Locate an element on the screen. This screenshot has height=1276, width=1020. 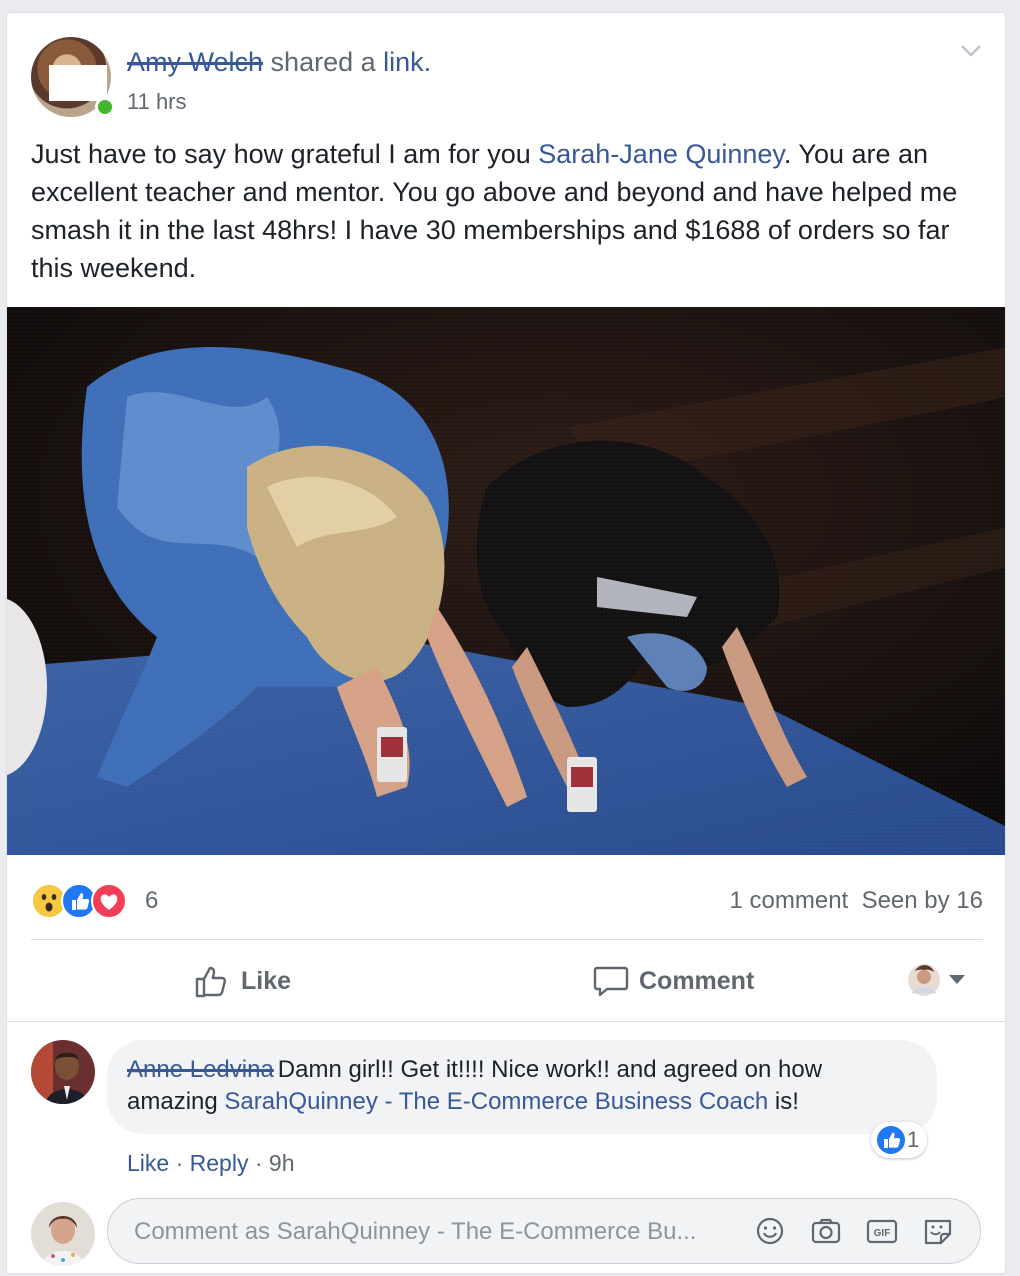
selector-avatar is located at coordinates (924, 980).